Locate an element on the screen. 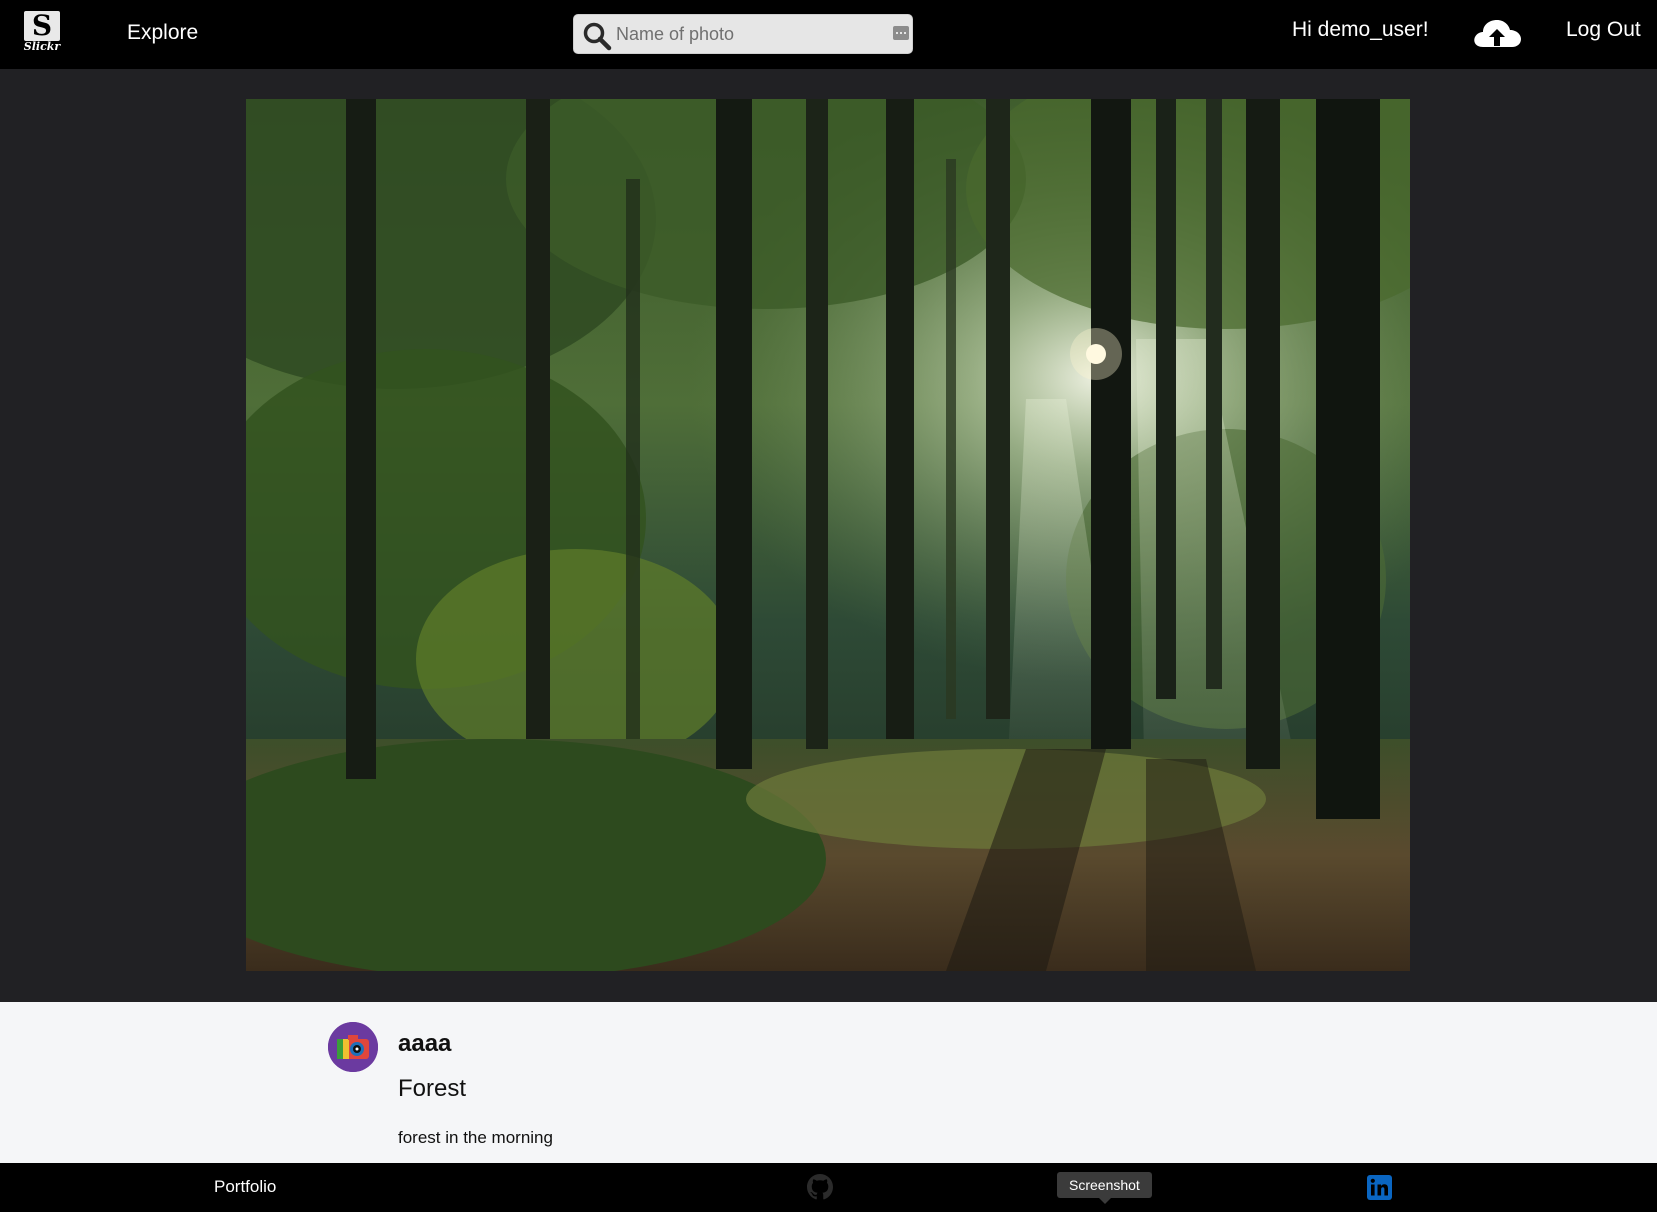 This screenshot has width=1657, height=1212. cloud-upload-icon is located at coordinates (1497, 34).